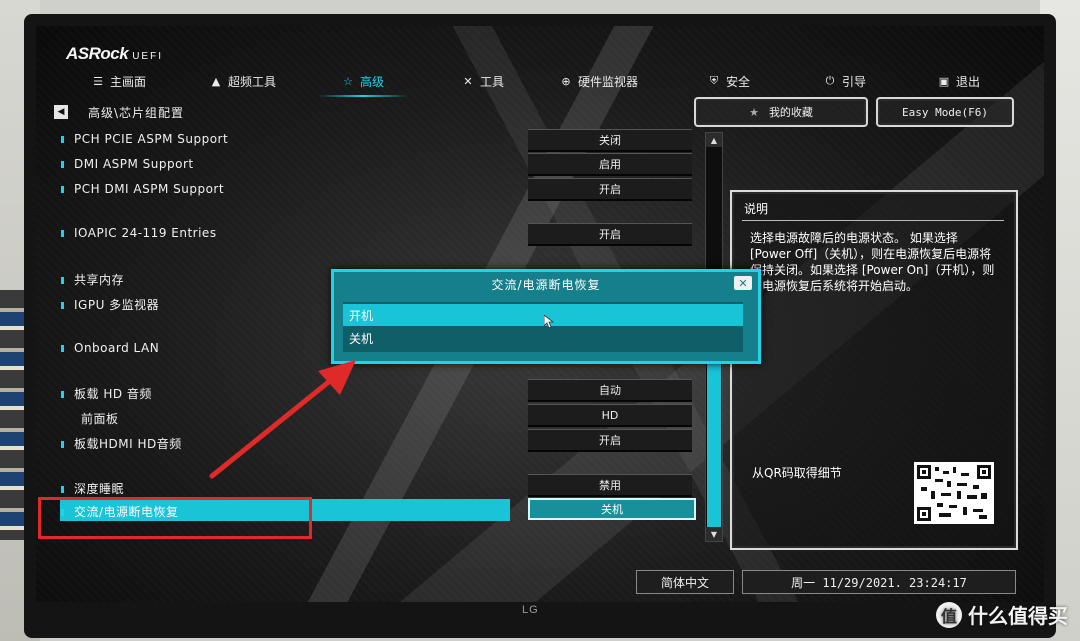 This screenshot has height=641, width=1080. What do you see at coordinates (136, 113) in the screenshot?
I see `breadcrumb: 高级\芯片组配置` at bounding box center [136, 113].